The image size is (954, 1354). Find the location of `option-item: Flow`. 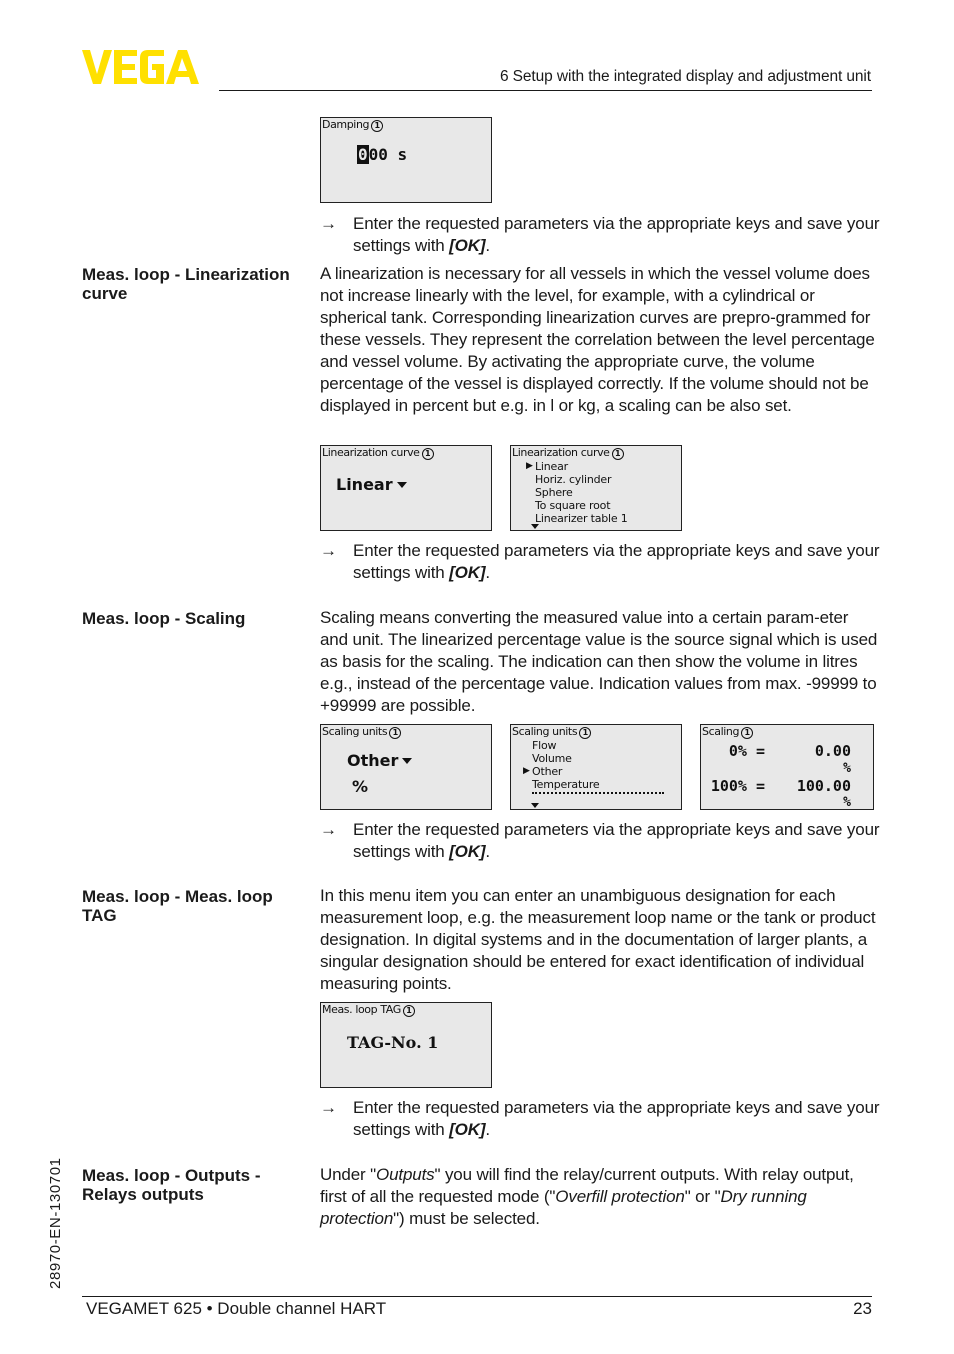

option-item: Flow is located at coordinates (565, 745).